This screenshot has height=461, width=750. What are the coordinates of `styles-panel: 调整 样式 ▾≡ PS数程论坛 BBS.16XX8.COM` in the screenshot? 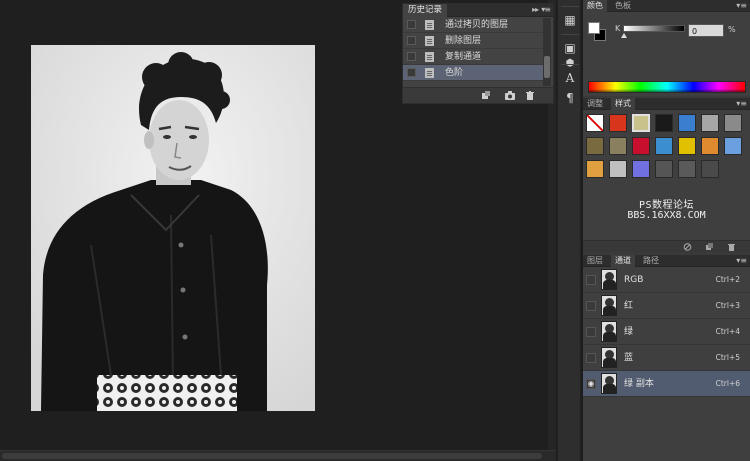 It's located at (666, 175).